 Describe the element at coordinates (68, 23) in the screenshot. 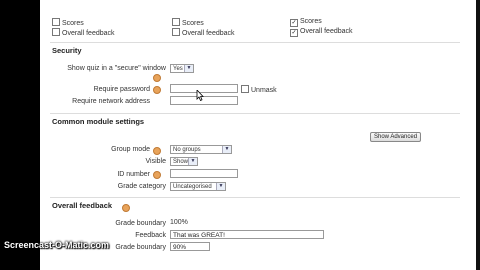

I see `review-scores-checkbox-1: Scores` at that location.